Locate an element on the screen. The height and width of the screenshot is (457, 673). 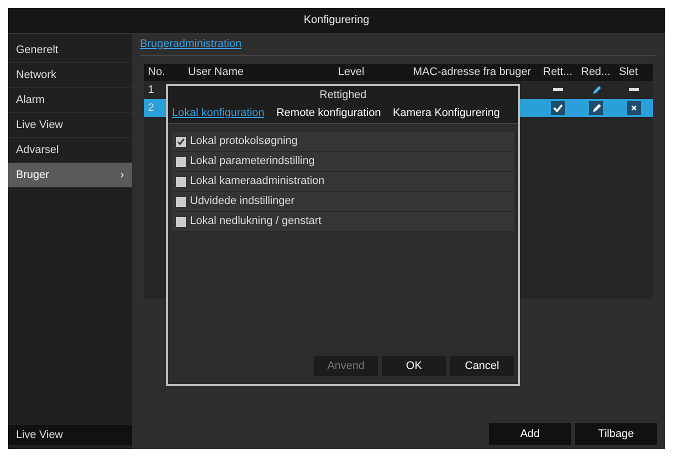
column-header: Level is located at coordinates (351, 72).